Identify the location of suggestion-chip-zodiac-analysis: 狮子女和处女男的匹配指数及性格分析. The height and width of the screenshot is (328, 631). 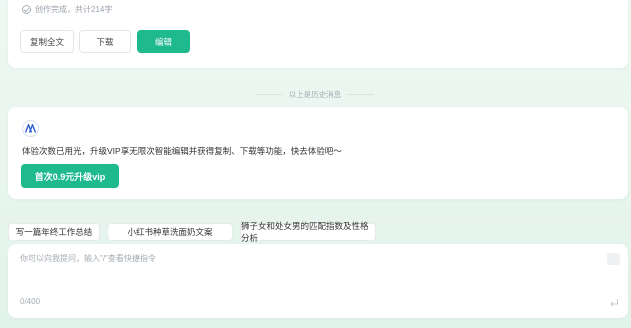
(308, 232).